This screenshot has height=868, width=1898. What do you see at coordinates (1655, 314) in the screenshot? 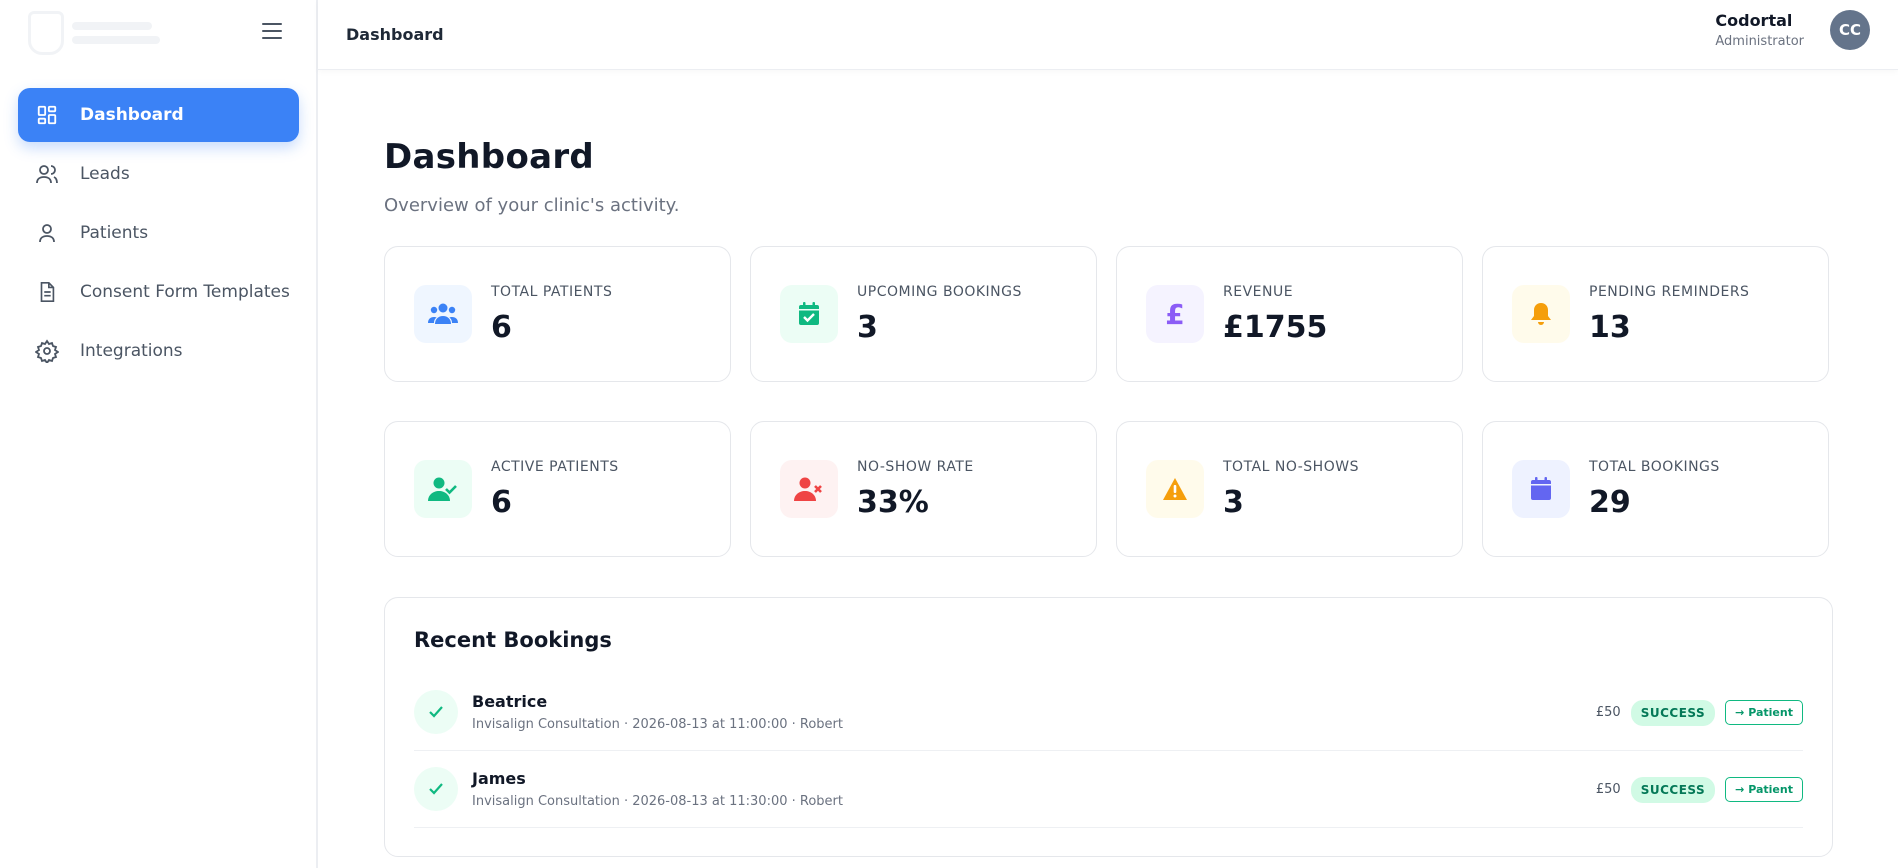
I see `stat-card-pending-reminders: PENDING REMINDERS 13` at bounding box center [1655, 314].